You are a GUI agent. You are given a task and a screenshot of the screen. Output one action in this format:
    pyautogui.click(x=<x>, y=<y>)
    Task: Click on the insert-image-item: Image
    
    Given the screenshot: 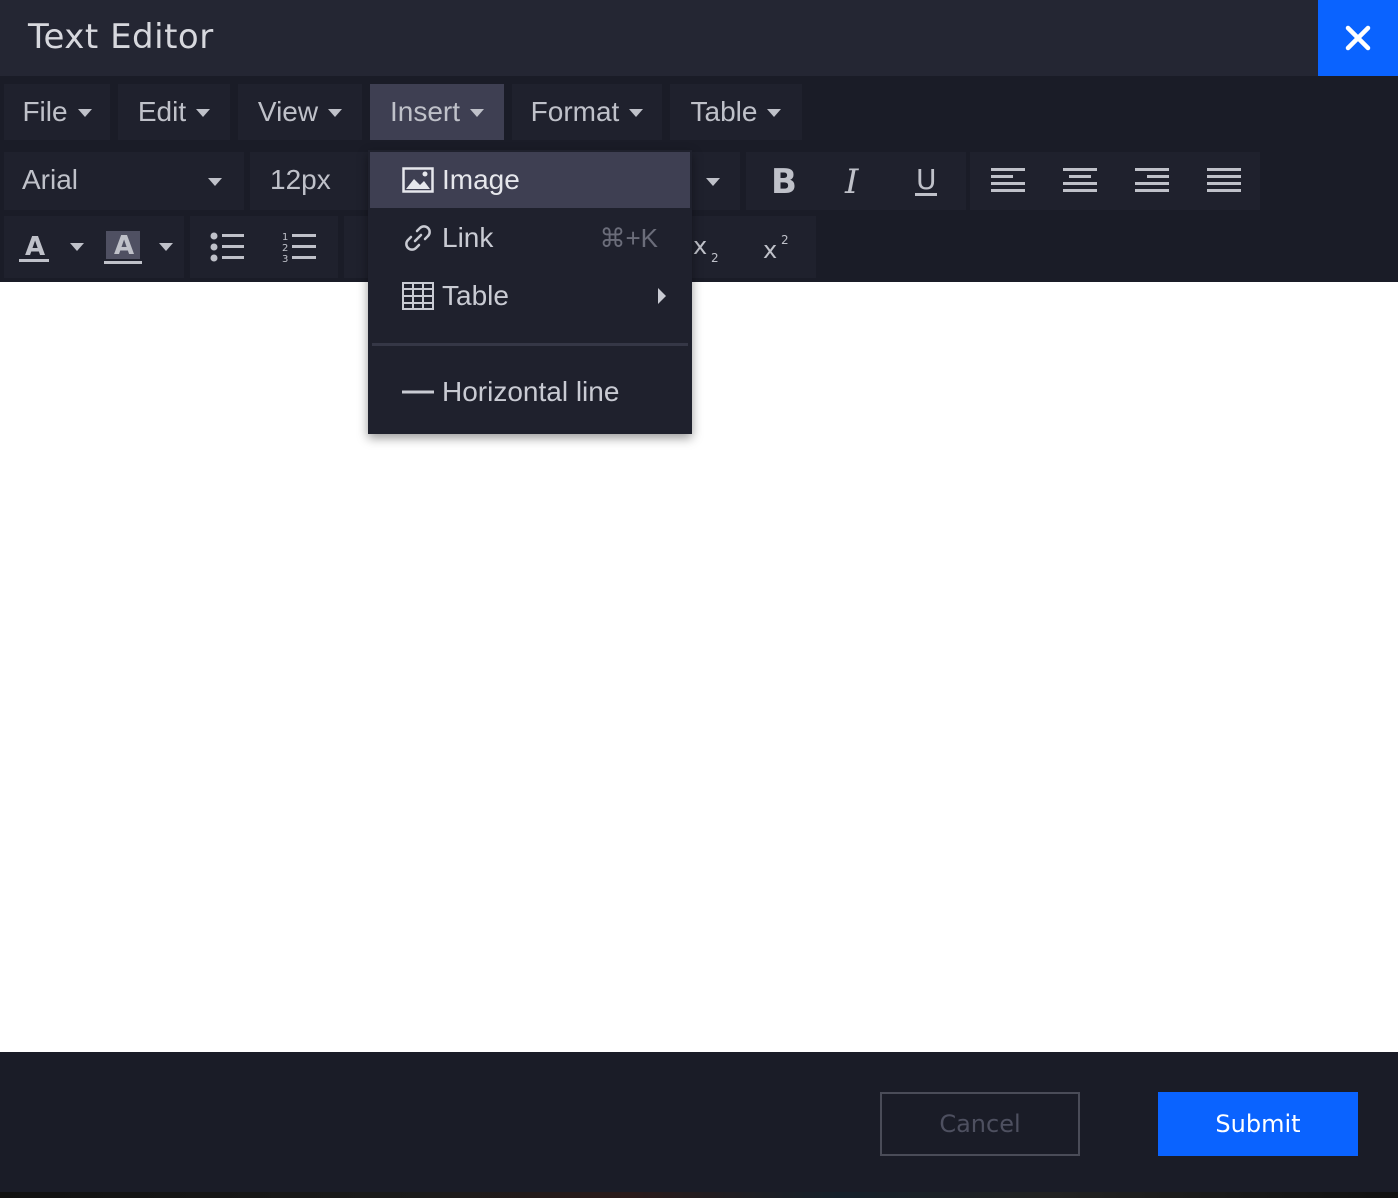 What is the action you would take?
    pyautogui.click(x=530, y=180)
    